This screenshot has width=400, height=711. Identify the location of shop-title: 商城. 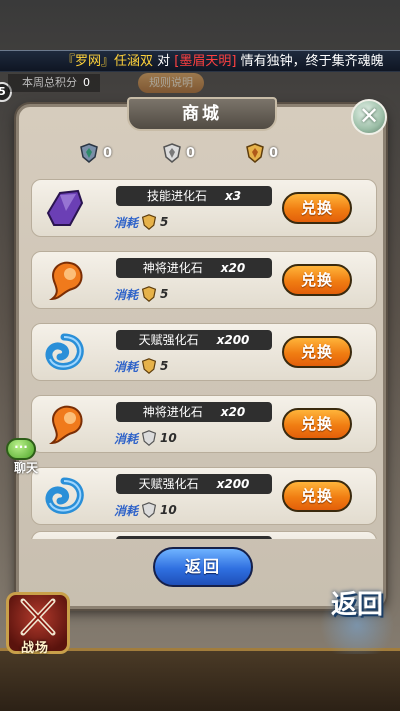
(202, 114).